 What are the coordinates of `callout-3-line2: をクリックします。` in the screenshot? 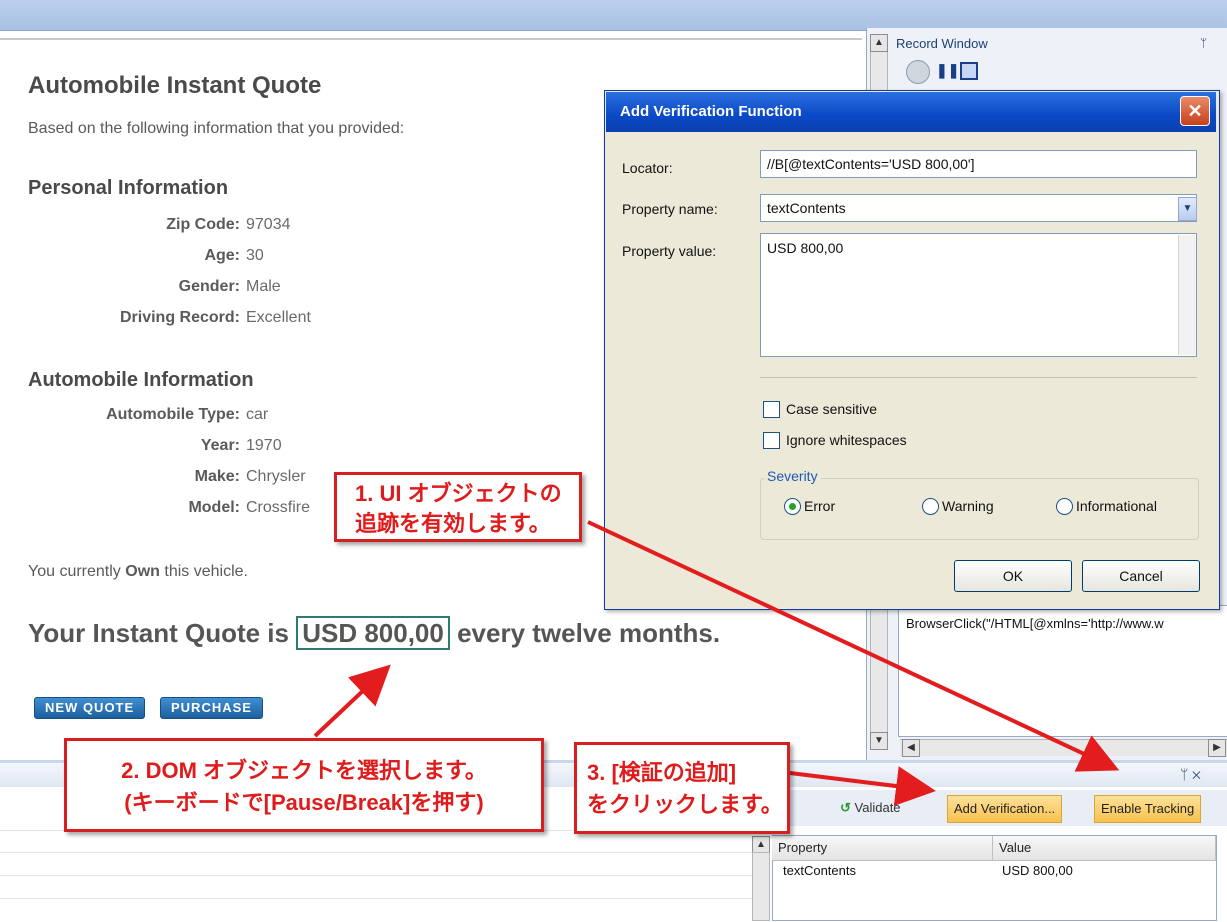 It's located at (685, 804).